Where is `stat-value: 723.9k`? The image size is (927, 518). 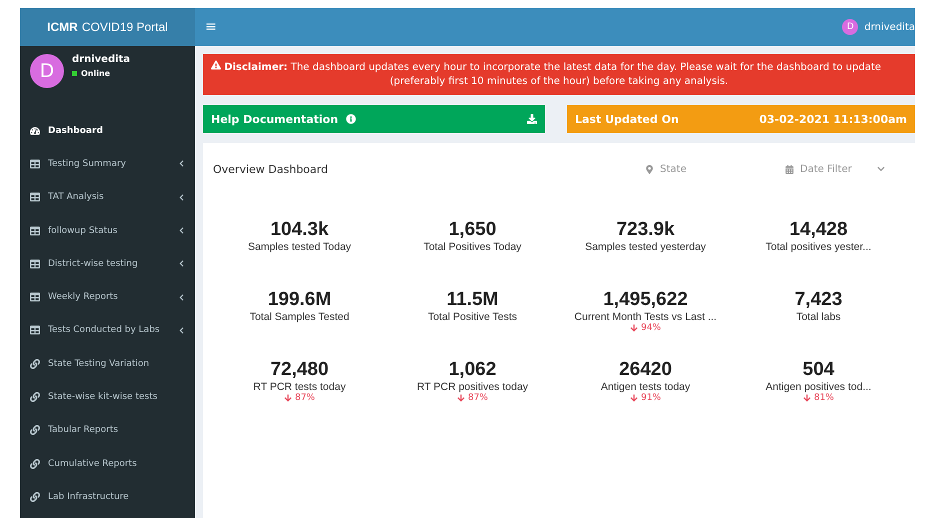 stat-value: 723.9k is located at coordinates (645, 230).